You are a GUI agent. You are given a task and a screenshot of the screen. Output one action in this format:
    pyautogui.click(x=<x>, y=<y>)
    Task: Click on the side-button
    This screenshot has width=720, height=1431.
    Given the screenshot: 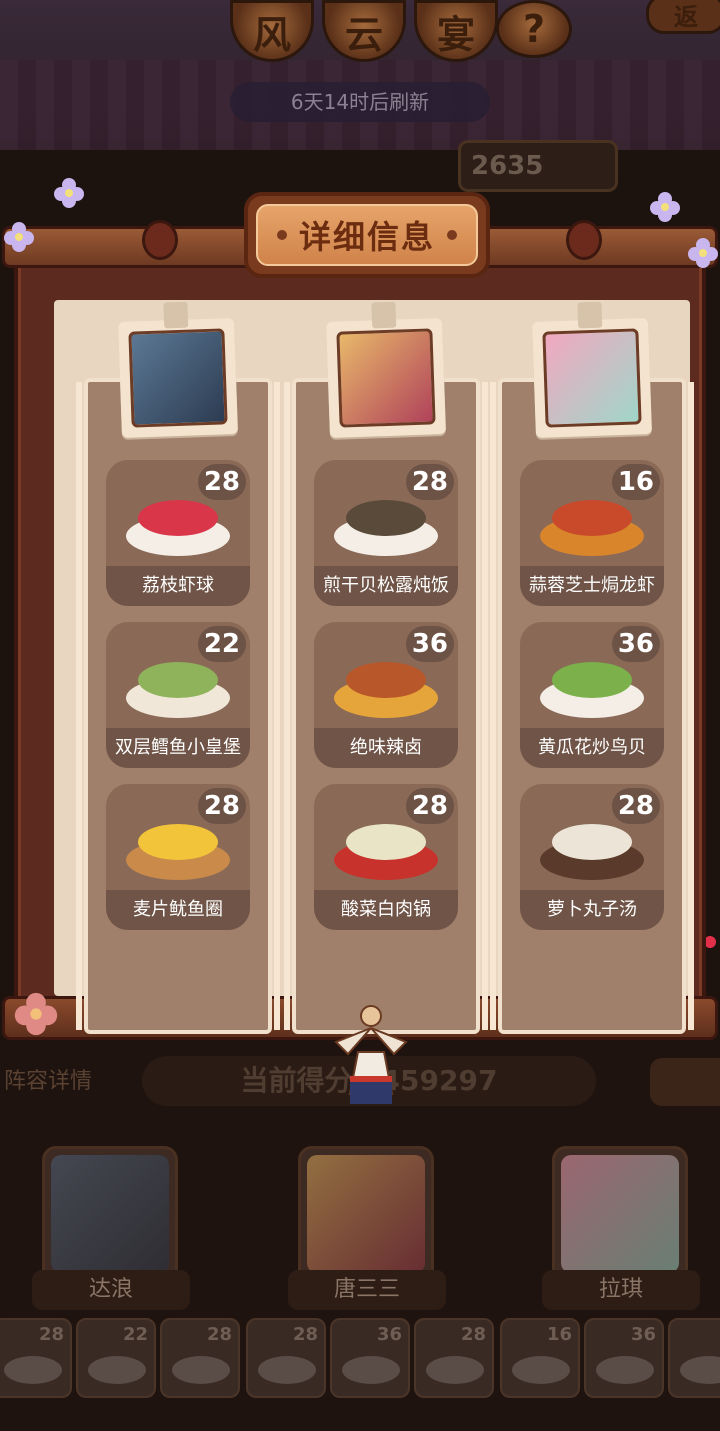 What is the action you would take?
    pyautogui.click(x=685, y=1082)
    